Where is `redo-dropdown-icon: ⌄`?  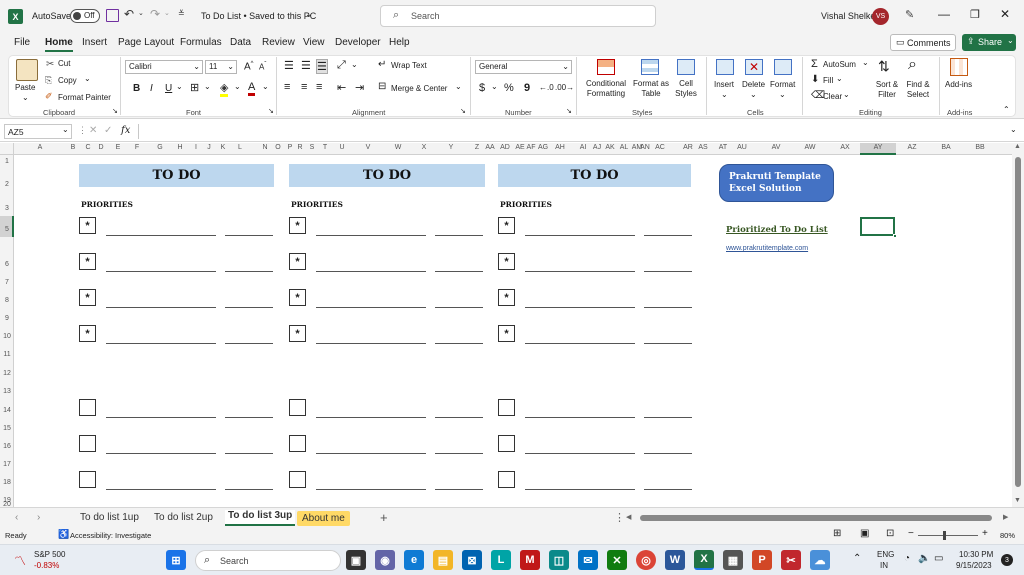 redo-dropdown-icon: ⌄ is located at coordinates (167, 13).